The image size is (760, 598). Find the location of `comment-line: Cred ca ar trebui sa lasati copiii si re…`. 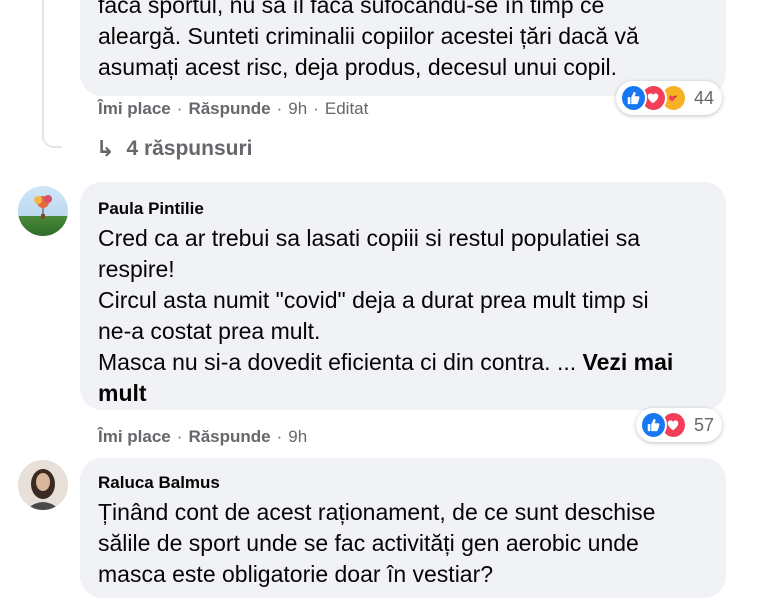

comment-line: Cred ca ar trebui sa lasati copiii si re… is located at coordinates (369, 238).